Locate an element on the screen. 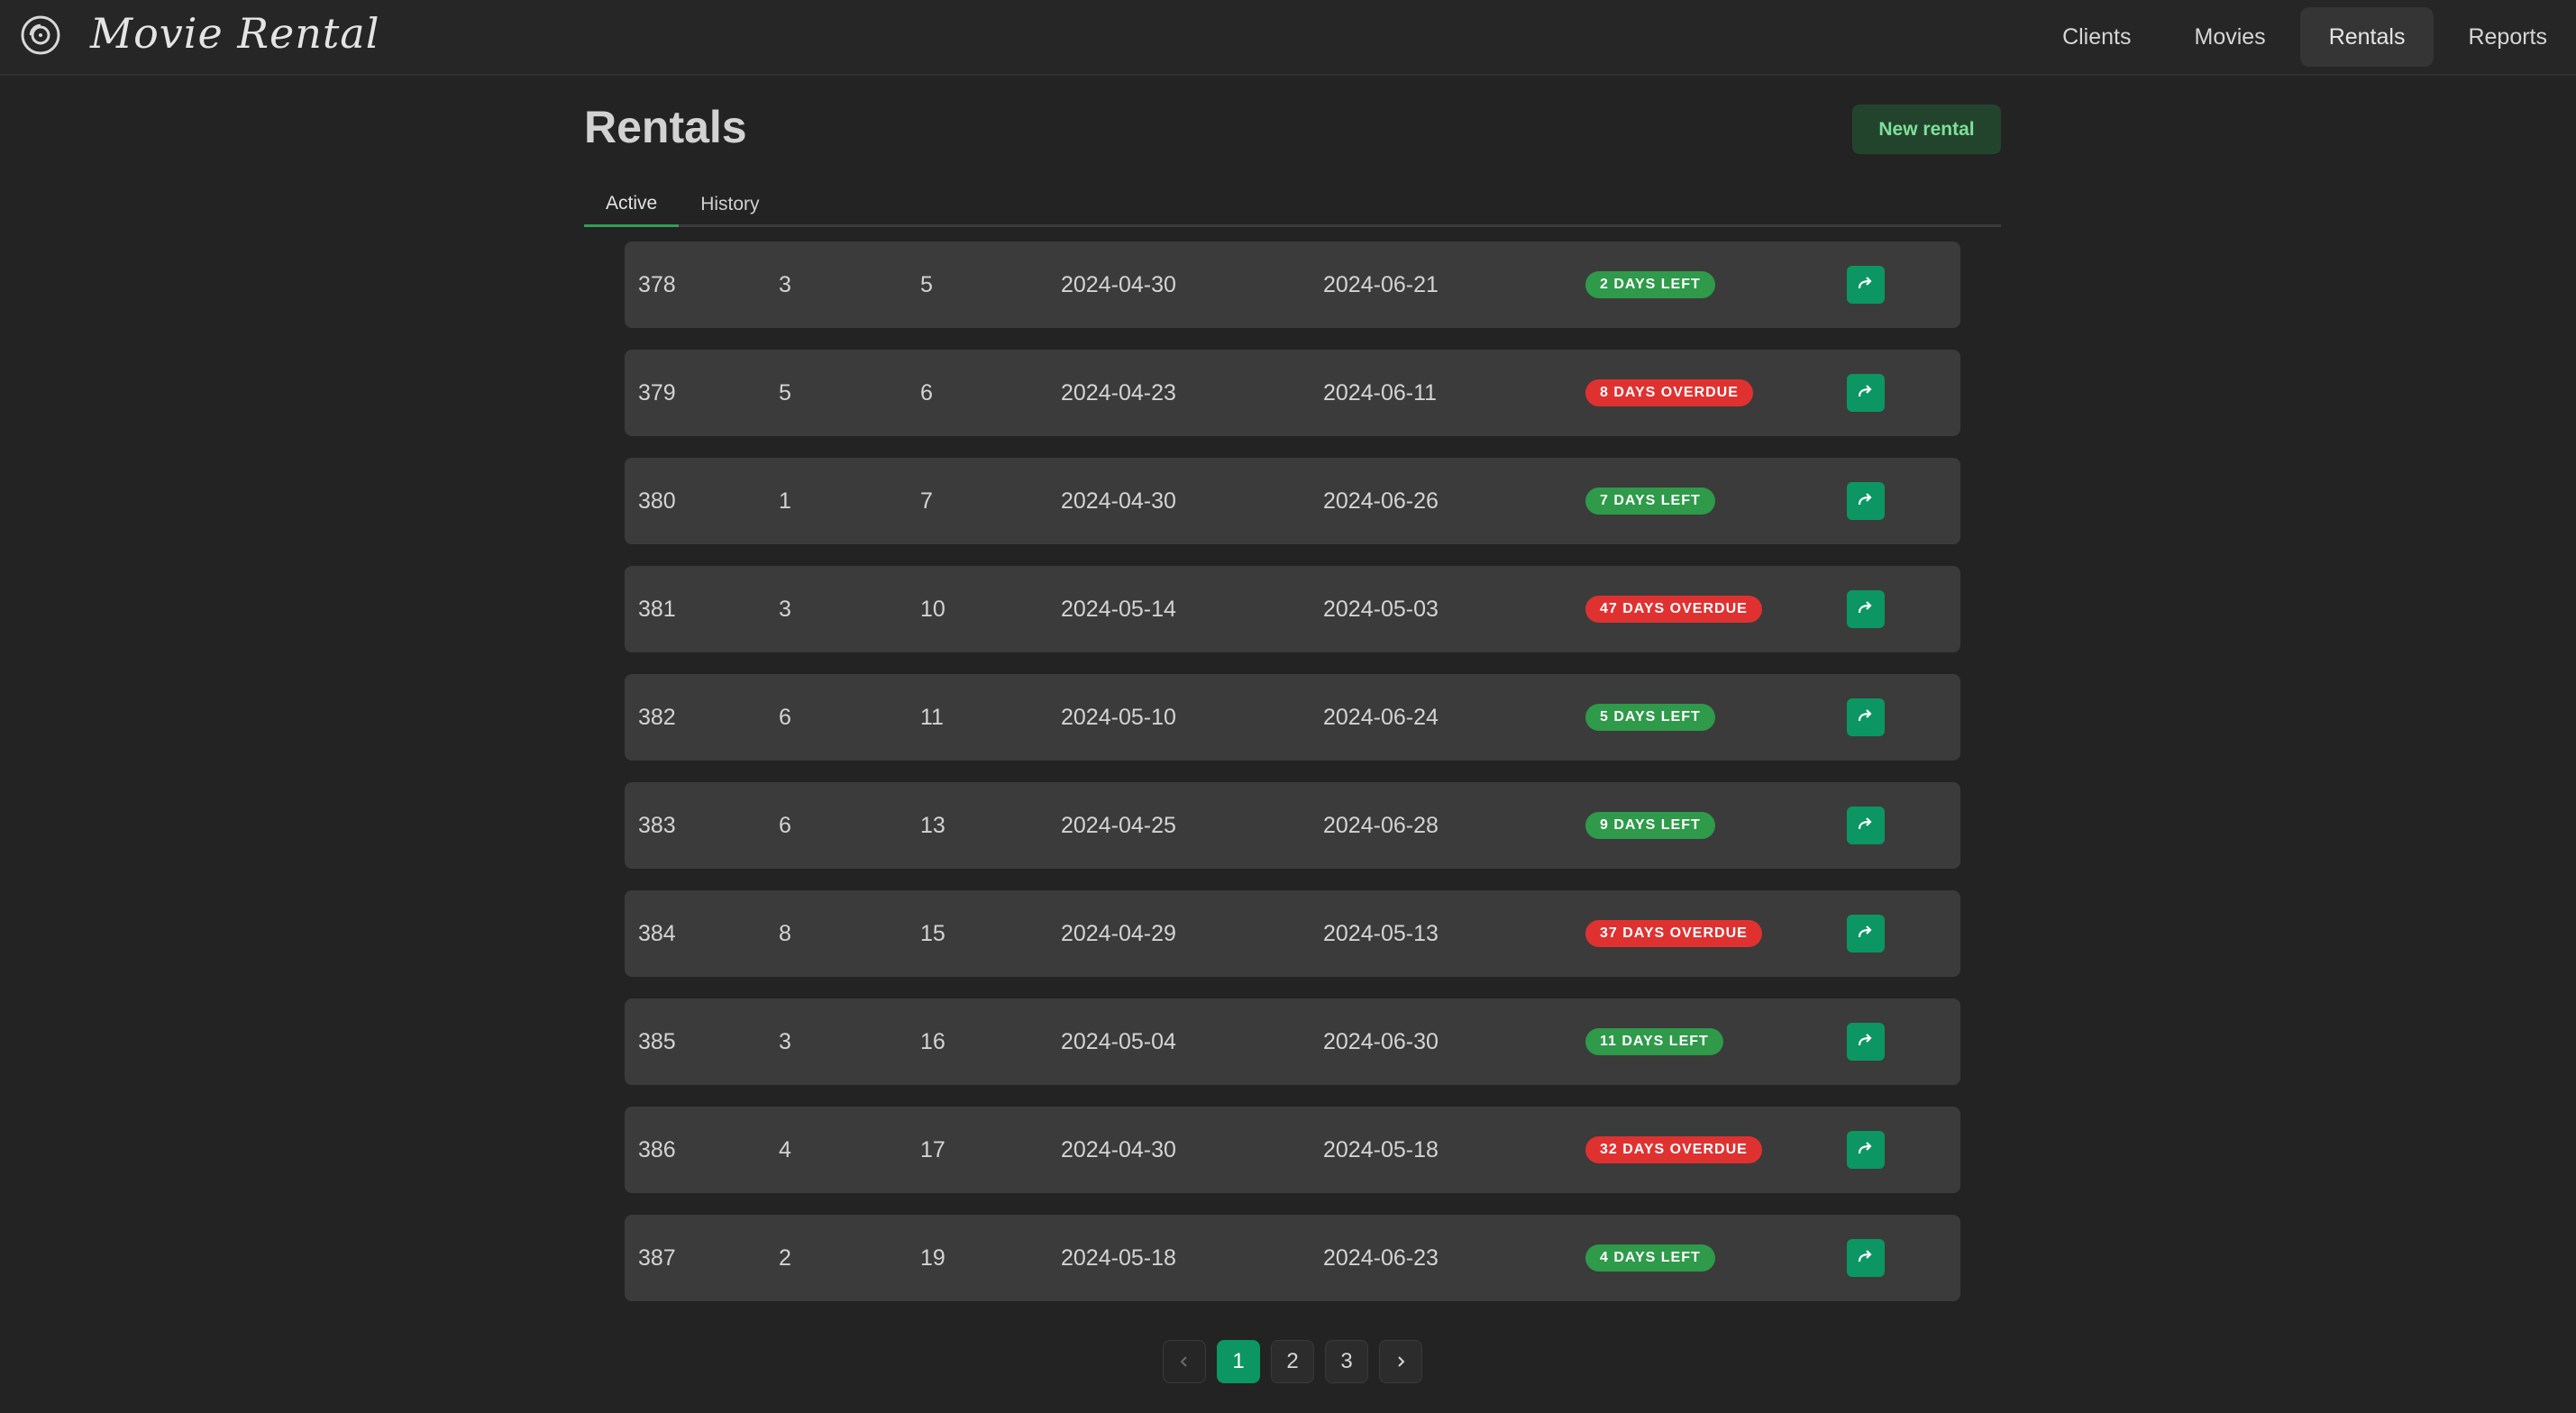 The height and width of the screenshot is (1413, 2576). rental-id: 387 is located at coordinates (657, 1257).